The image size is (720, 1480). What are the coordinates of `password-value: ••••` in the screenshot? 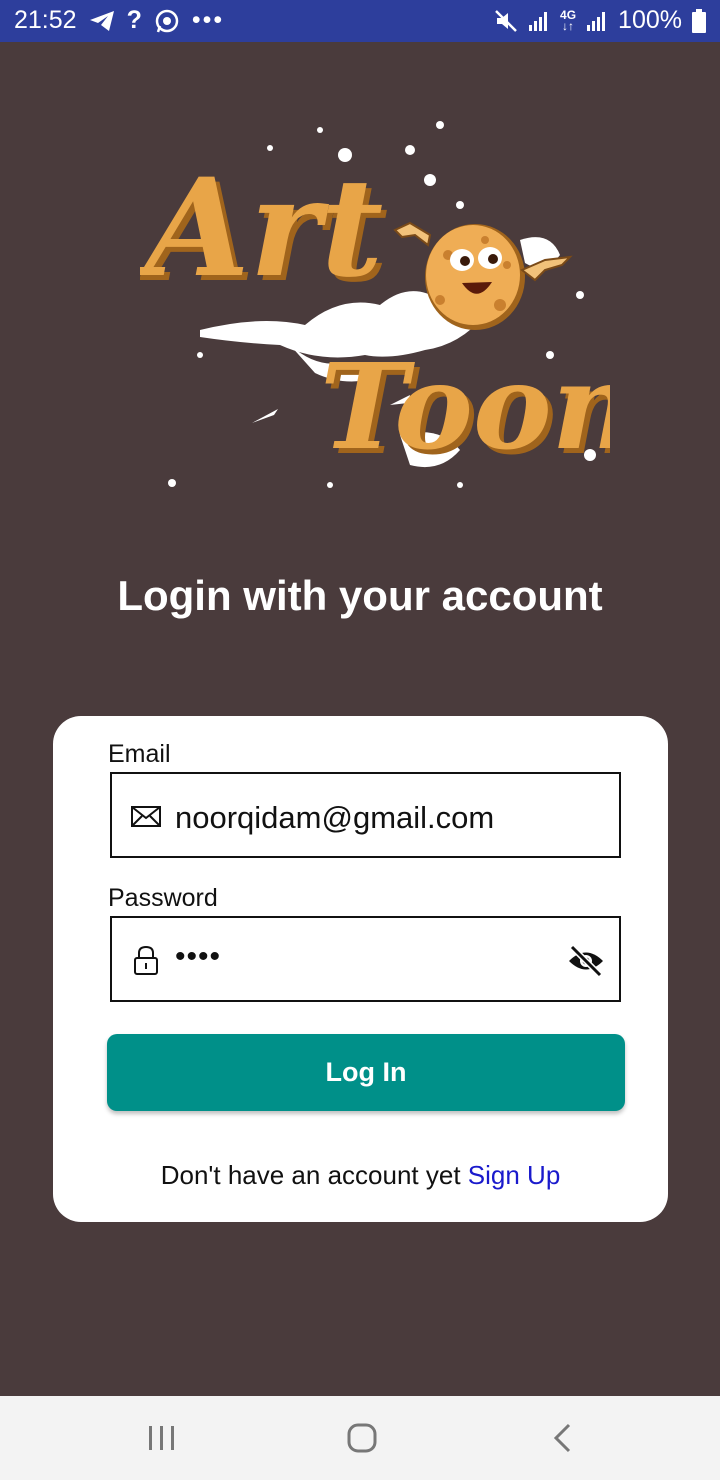 It's located at (198, 956).